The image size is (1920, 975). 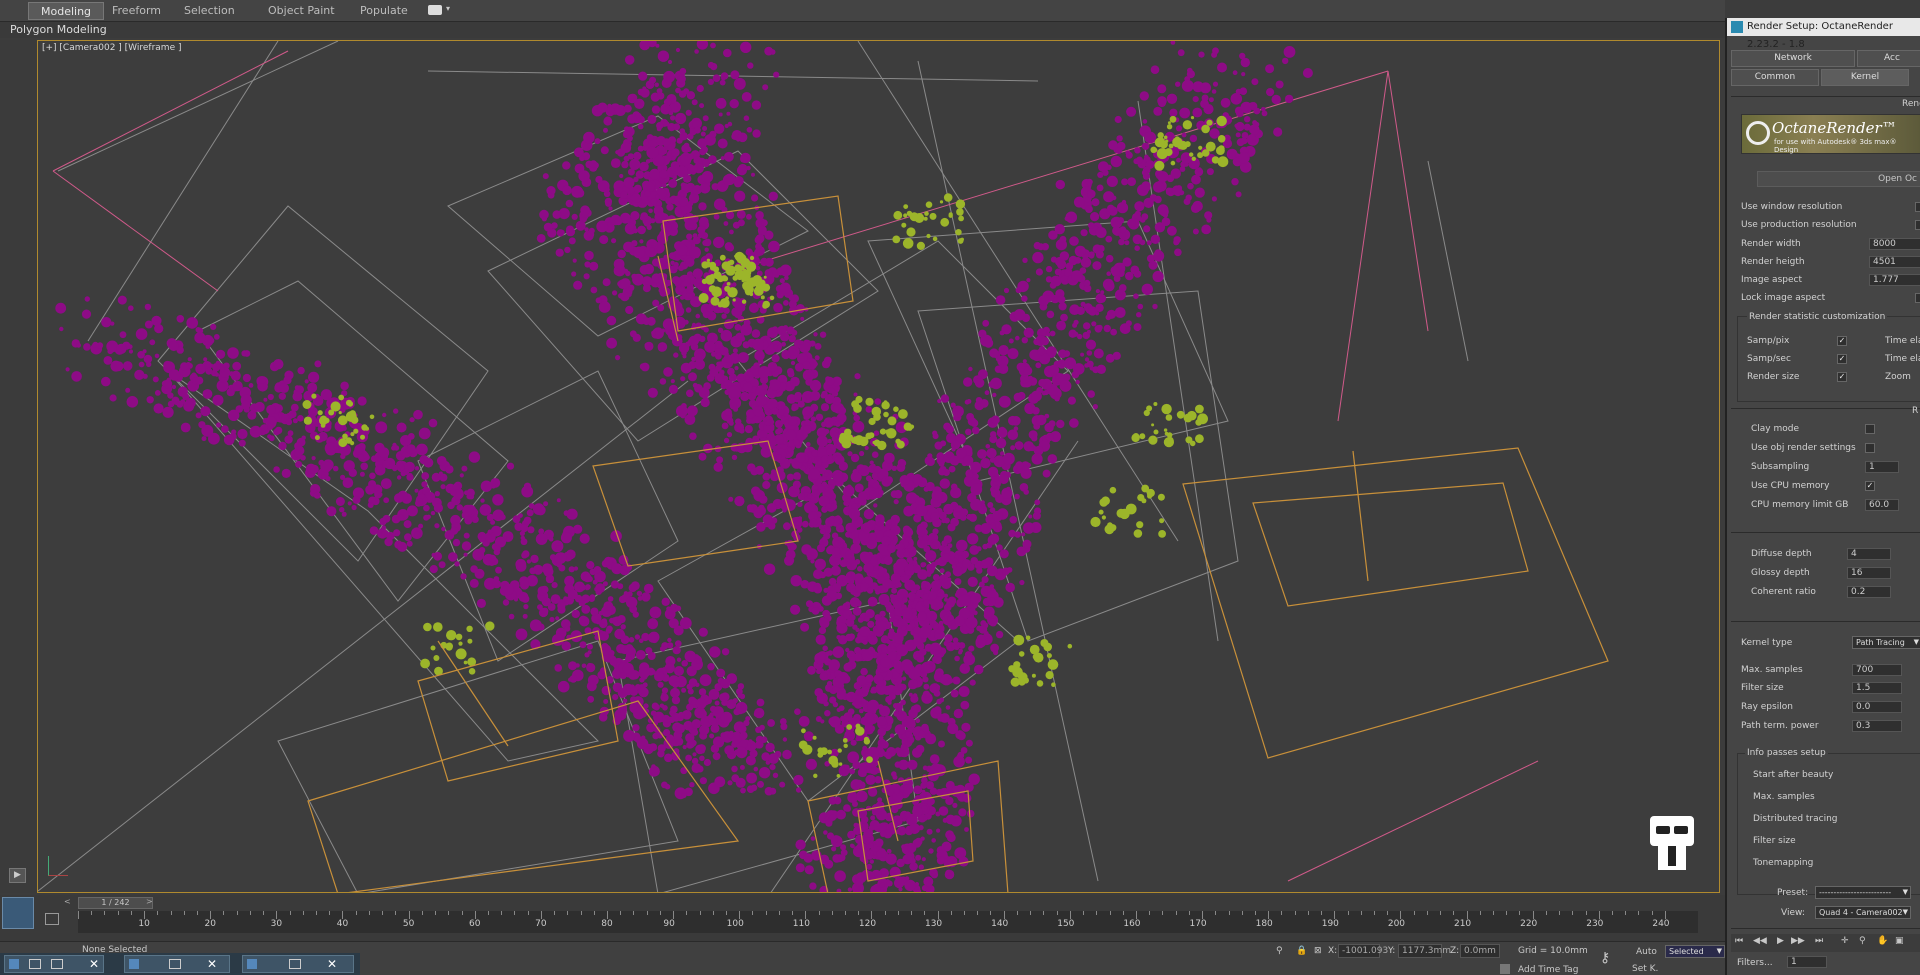 What do you see at coordinates (1862, 941) in the screenshot?
I see `zoom-icon: ⚲` at bounding box center [1862, 941].